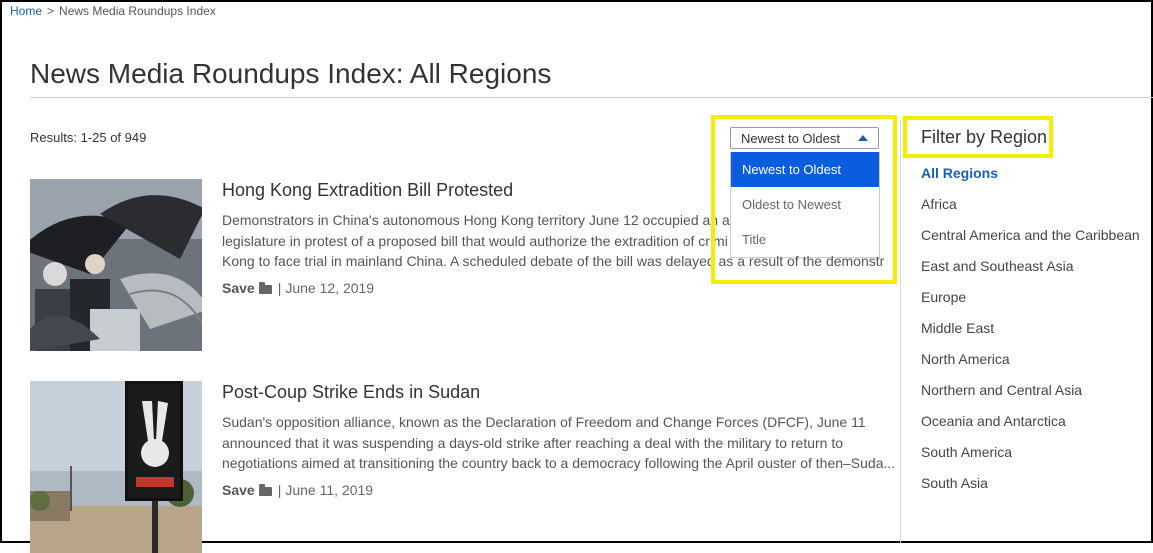  What do you see at coordinates (1030, 490) in the screenshot?
I see `region-south-asia: South Asia` at bounding box center [1030, 490].